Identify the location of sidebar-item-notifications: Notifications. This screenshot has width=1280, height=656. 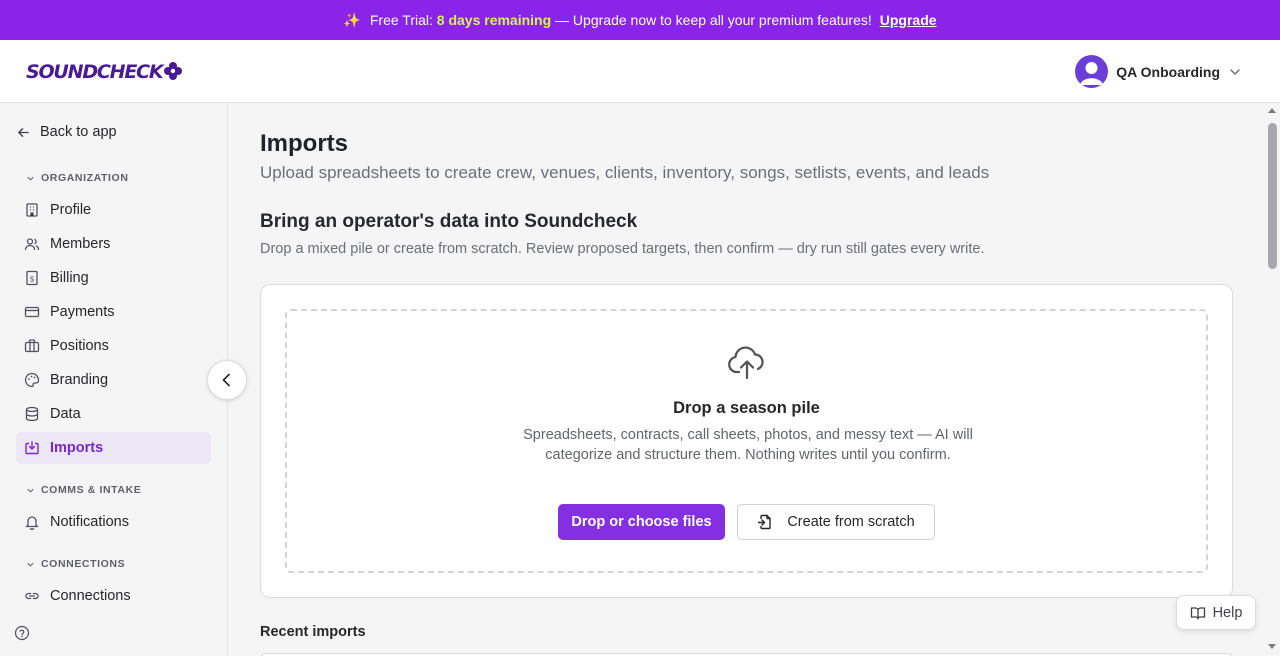
(113, 522).